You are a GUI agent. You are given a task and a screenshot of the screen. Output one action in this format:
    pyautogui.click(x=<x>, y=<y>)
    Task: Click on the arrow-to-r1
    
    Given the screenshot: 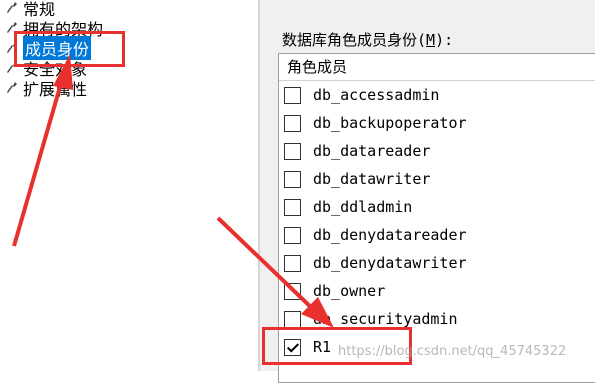 What is the action you would take?
    pyautogui.click(x=275, y=272)
    